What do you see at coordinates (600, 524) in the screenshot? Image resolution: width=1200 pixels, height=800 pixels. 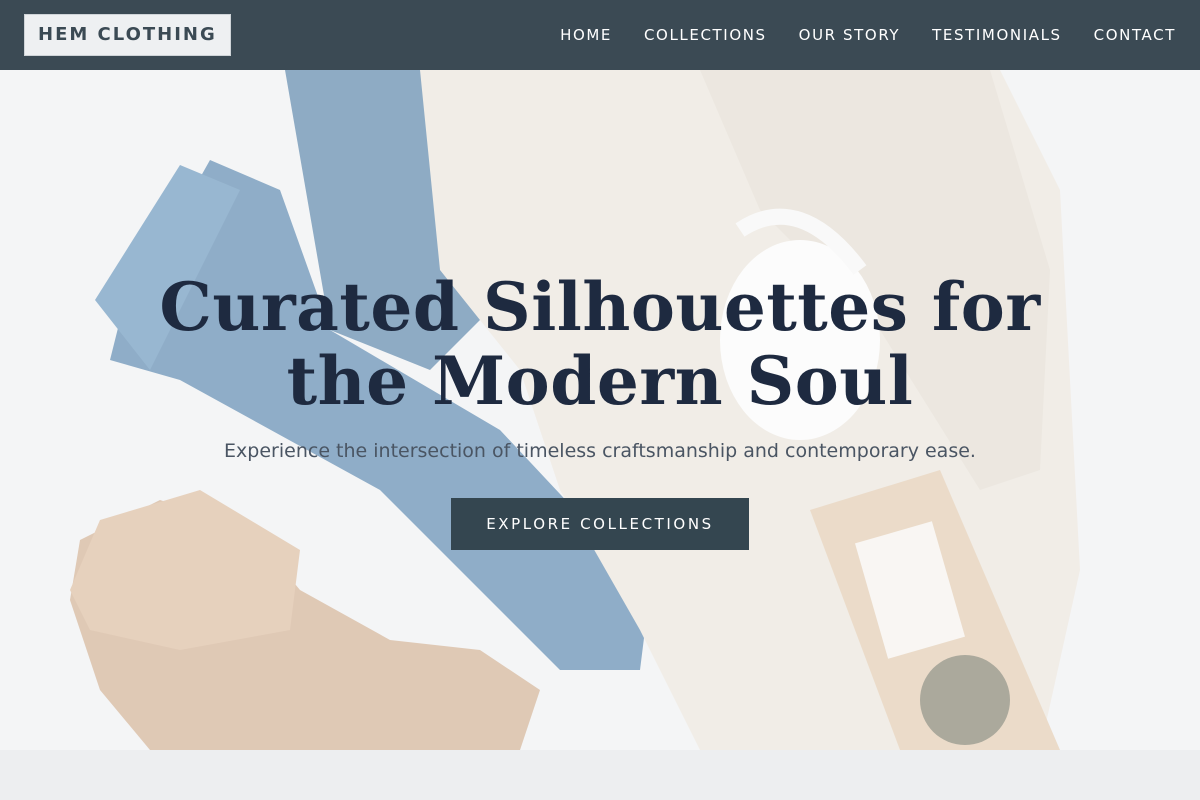 I see `explore-collections-button: EXPLORE COLLECTIONS` at bounding box center [600, 524].